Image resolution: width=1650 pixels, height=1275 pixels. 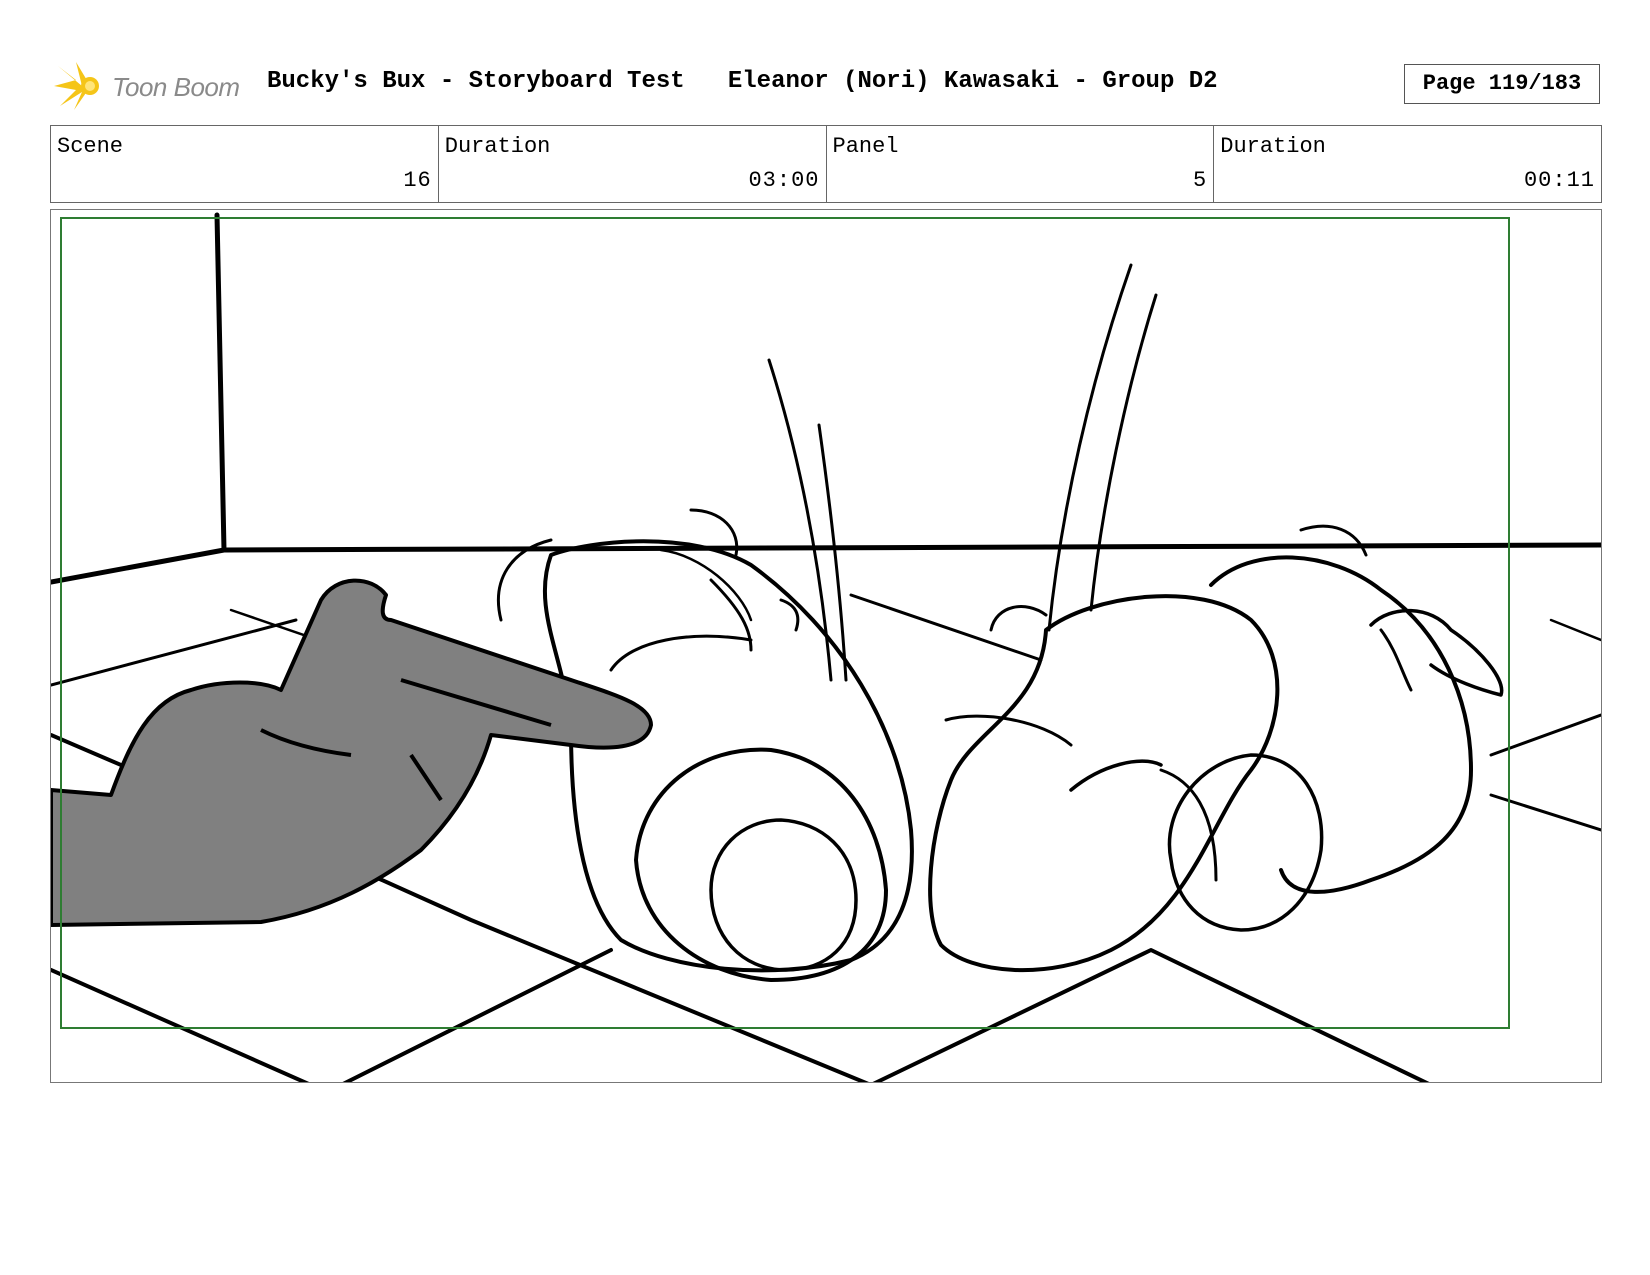 What do you see at coordinates (176, 87) in the screenshot?
I see `logo-text: Toon Boom` at bounding box center [176, 87].